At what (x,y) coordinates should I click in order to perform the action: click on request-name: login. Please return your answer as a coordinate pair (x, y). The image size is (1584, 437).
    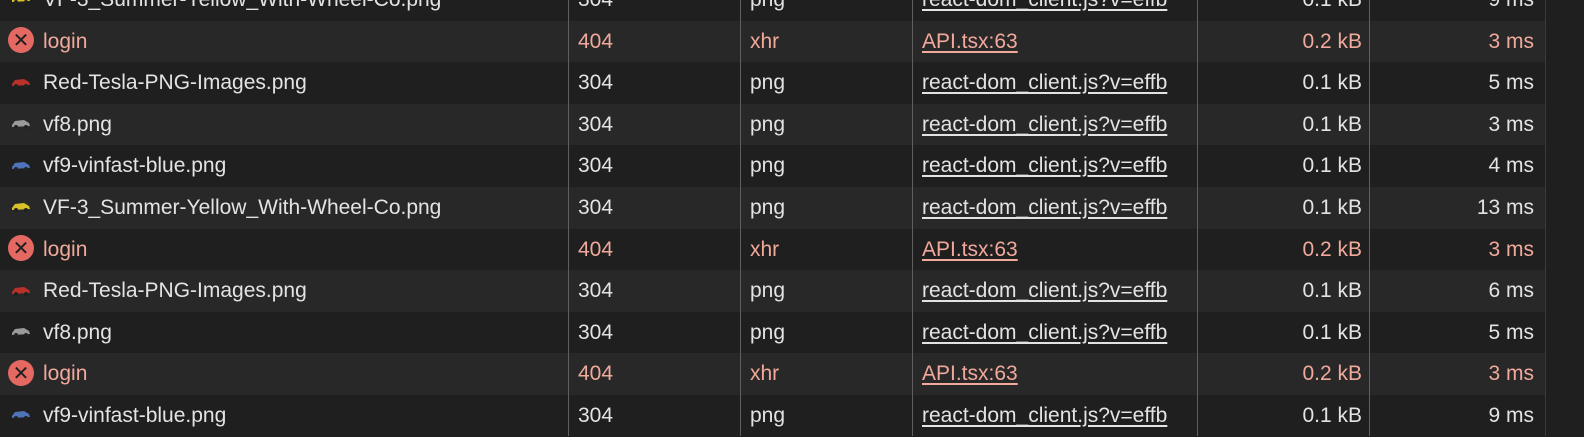
    Looking at the image, I should click on (65, 249).